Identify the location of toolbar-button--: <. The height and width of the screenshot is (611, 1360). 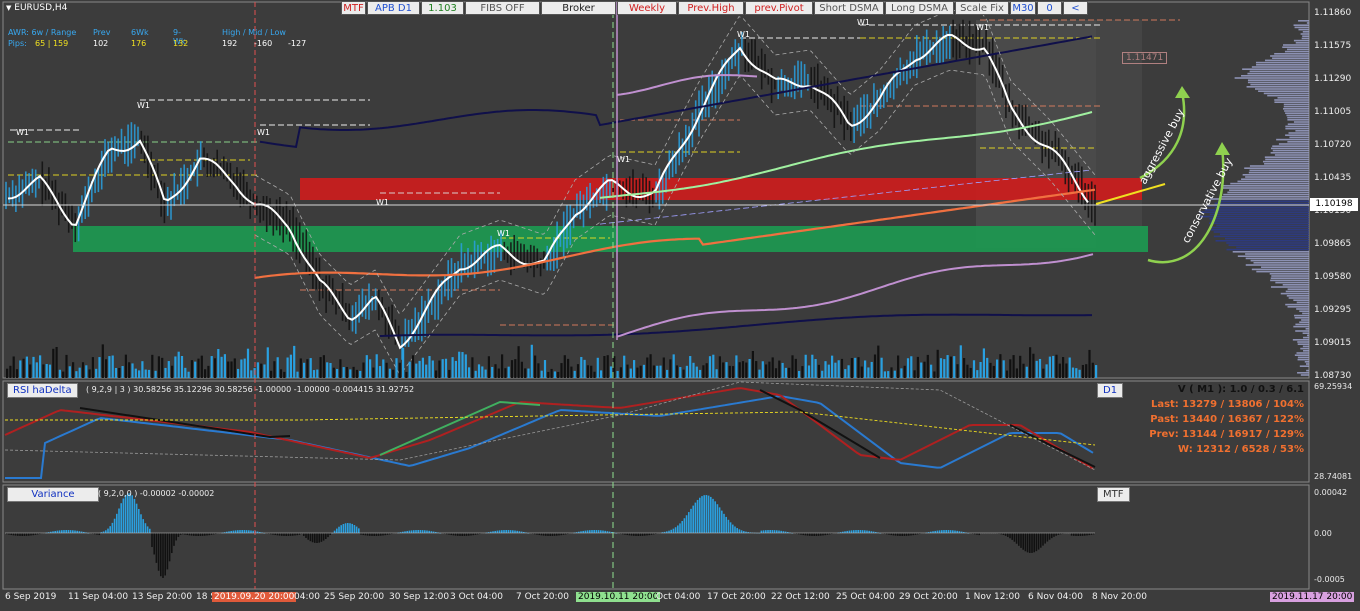
(1075, 8).